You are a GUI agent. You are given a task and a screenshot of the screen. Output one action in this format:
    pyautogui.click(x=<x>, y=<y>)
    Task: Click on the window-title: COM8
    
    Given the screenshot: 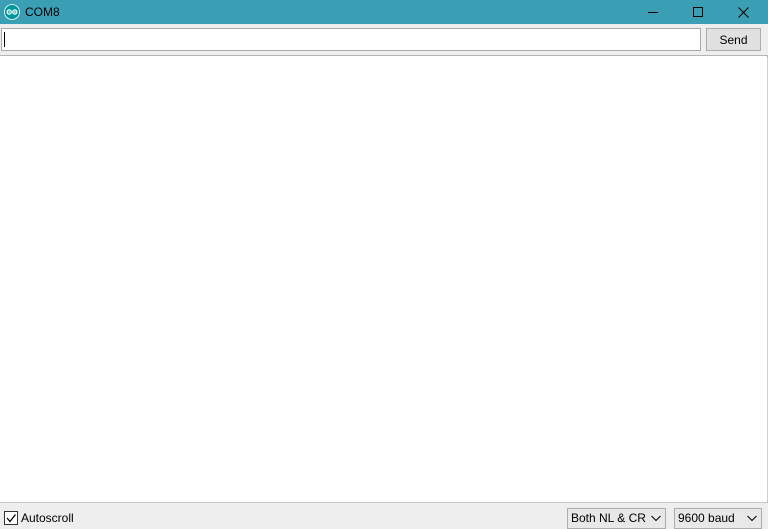 What is the action you would take?
    pyautogui.click(x=42, y=12)
    